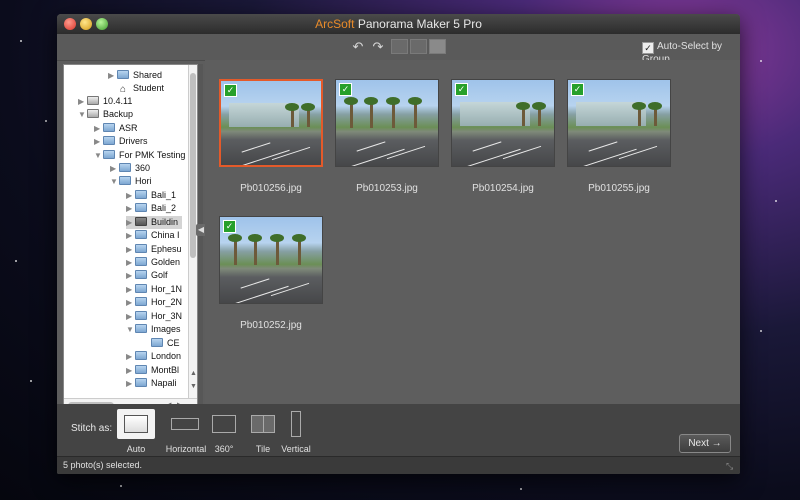  I want to click on tree-item: ▶ Hor_3N, so click(156, 316).